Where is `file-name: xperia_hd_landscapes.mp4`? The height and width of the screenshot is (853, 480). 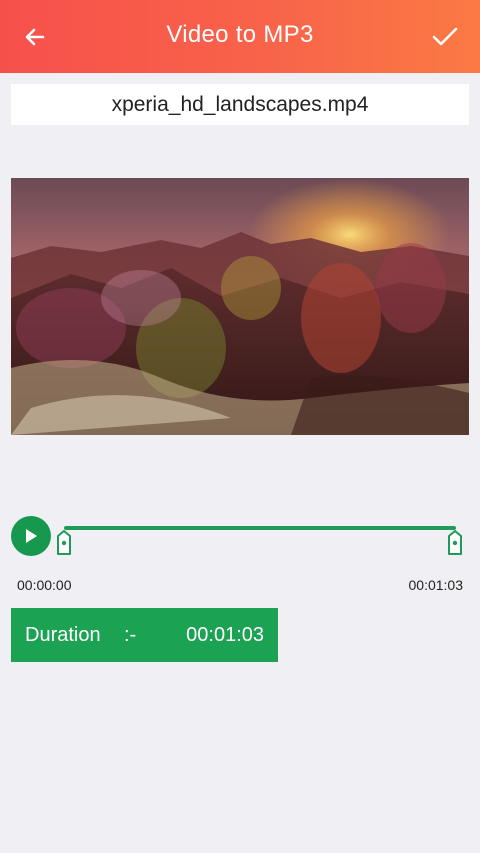
file-name: xperia_hd_landscapes.mp4 is located at coordinates (240, 104).